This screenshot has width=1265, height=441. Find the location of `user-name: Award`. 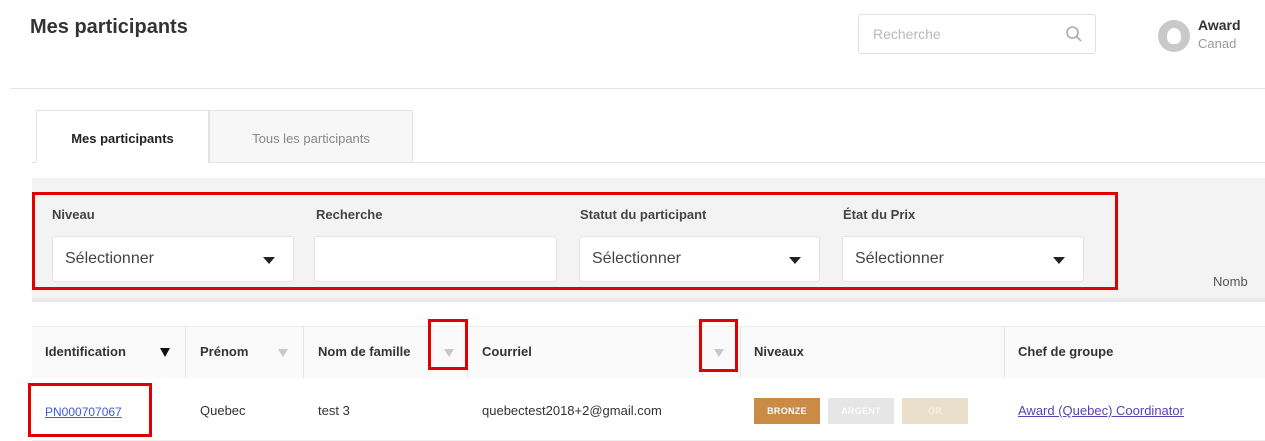

user-name: Award is located at coordinates (1219, 25).